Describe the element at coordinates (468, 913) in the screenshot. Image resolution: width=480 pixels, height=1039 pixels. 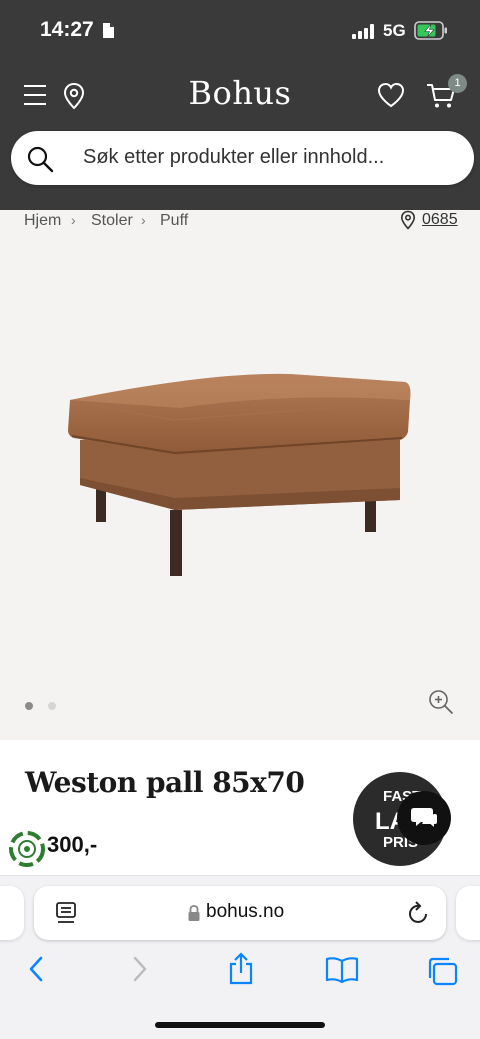
I see `next-tab-preview` at that location.